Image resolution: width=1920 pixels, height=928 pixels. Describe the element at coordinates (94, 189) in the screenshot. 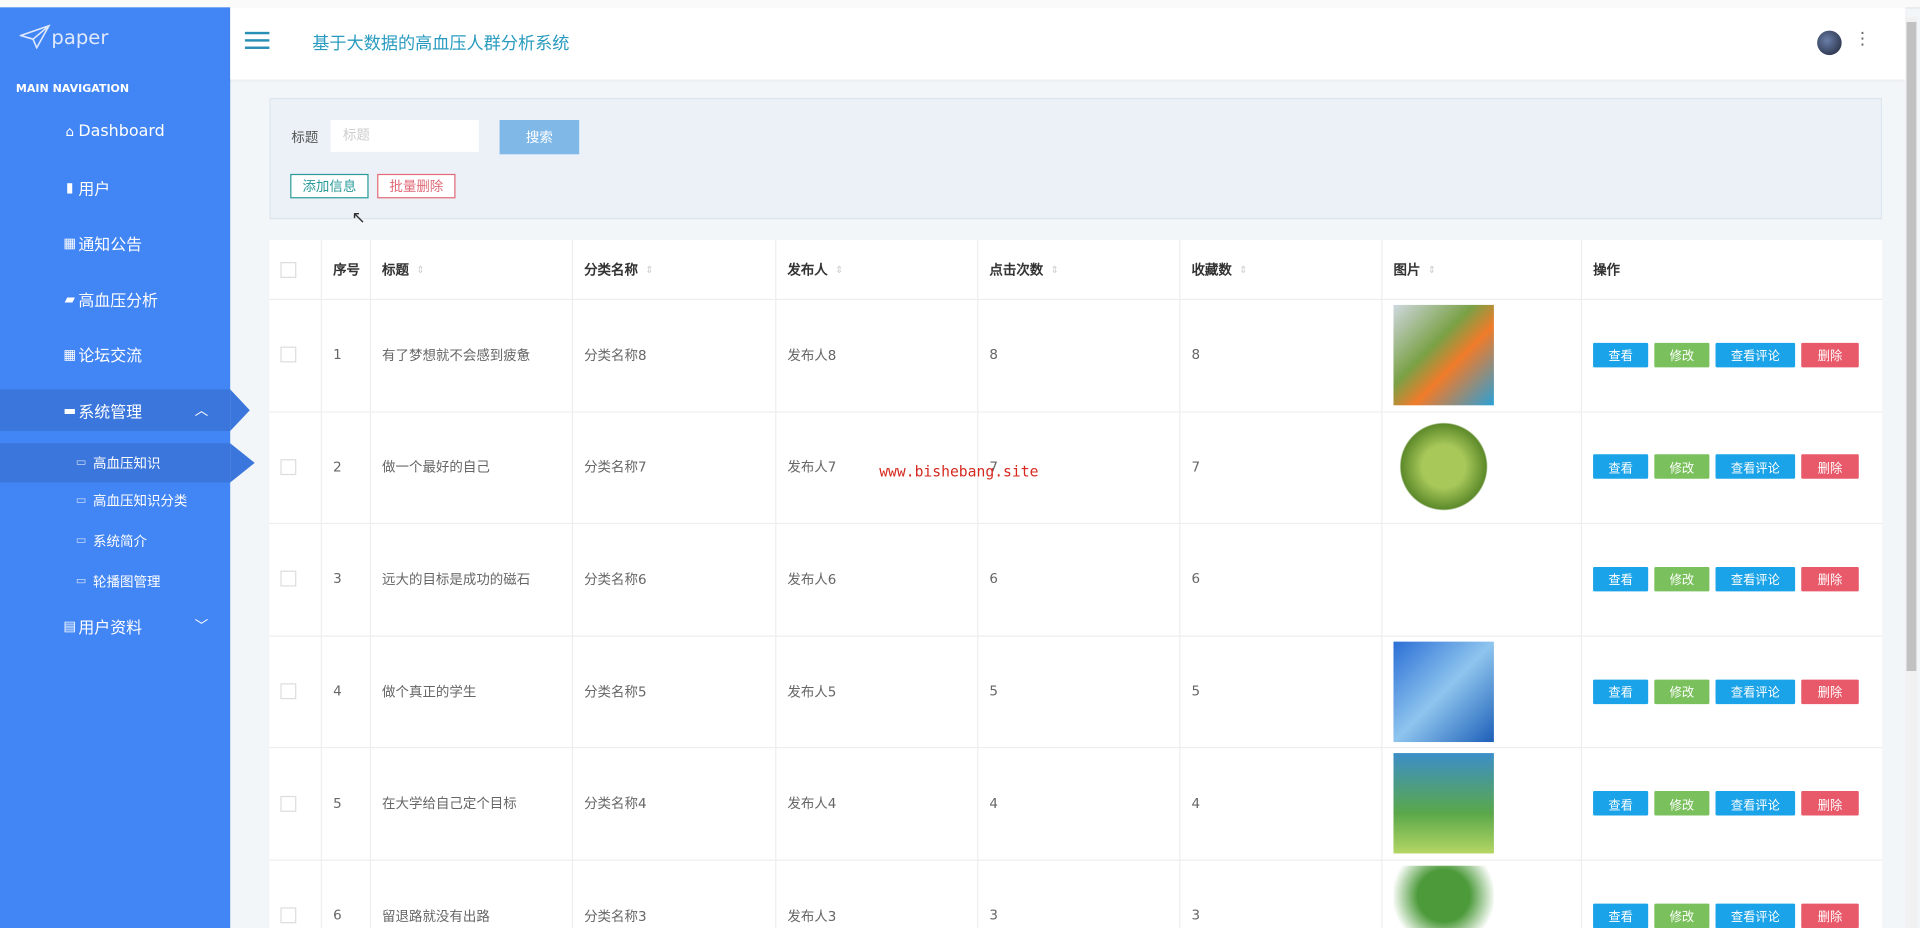

I see `sidebar-item-label: 用户` at that location.